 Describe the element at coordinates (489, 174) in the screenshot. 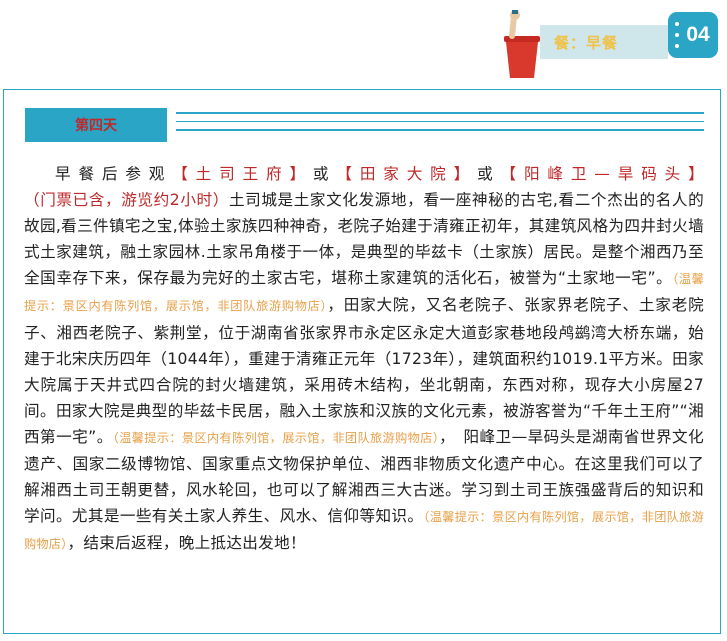

I see `or-text-2: 或` at that location.